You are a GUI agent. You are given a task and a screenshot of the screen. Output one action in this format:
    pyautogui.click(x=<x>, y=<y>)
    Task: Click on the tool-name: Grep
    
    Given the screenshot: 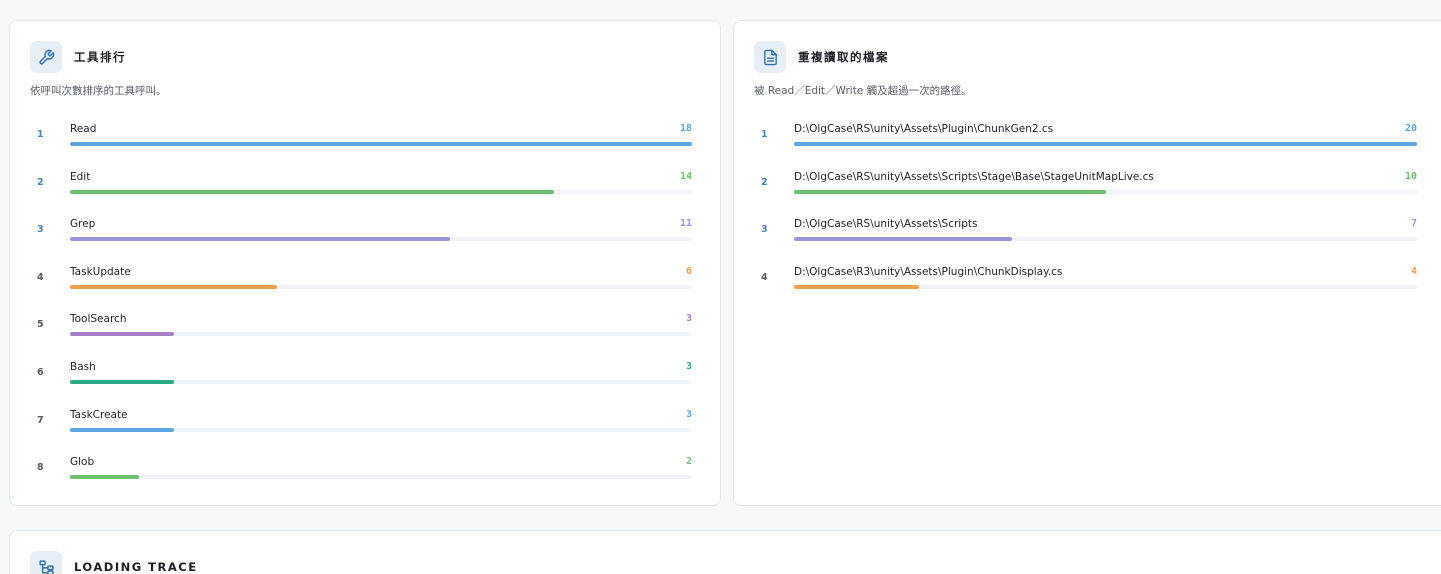 What is the action you would take?
    pyautogui.click(x=83, y=224)
    